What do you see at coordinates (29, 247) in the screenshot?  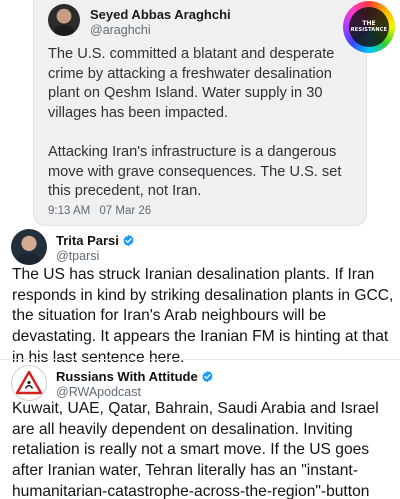 I see `trita-parsi-avatar` at bounding box center [29, 247].